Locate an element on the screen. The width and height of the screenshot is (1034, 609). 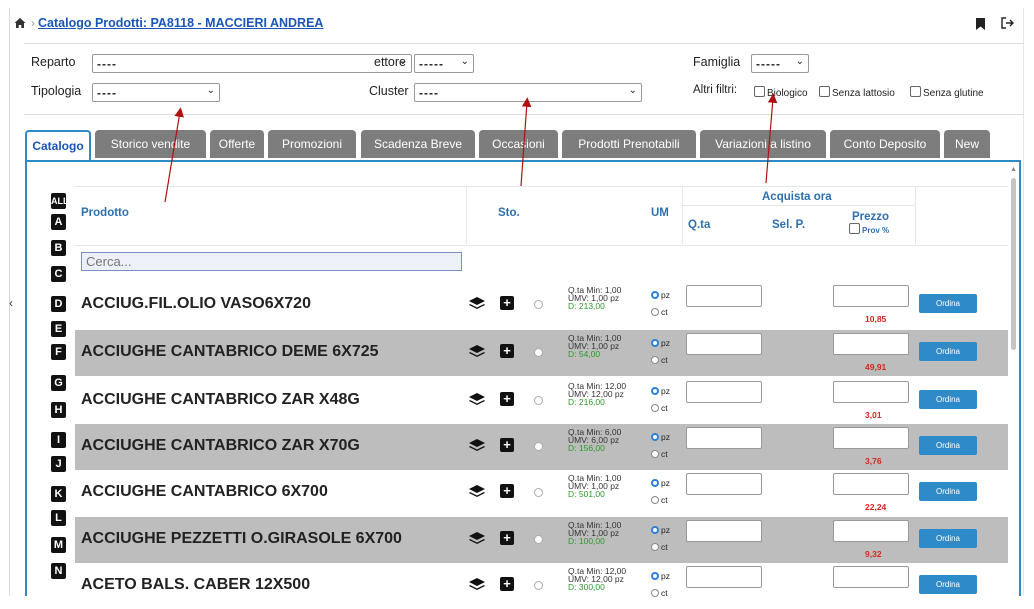
alpha-f: F is located at coordinates (58, 352).